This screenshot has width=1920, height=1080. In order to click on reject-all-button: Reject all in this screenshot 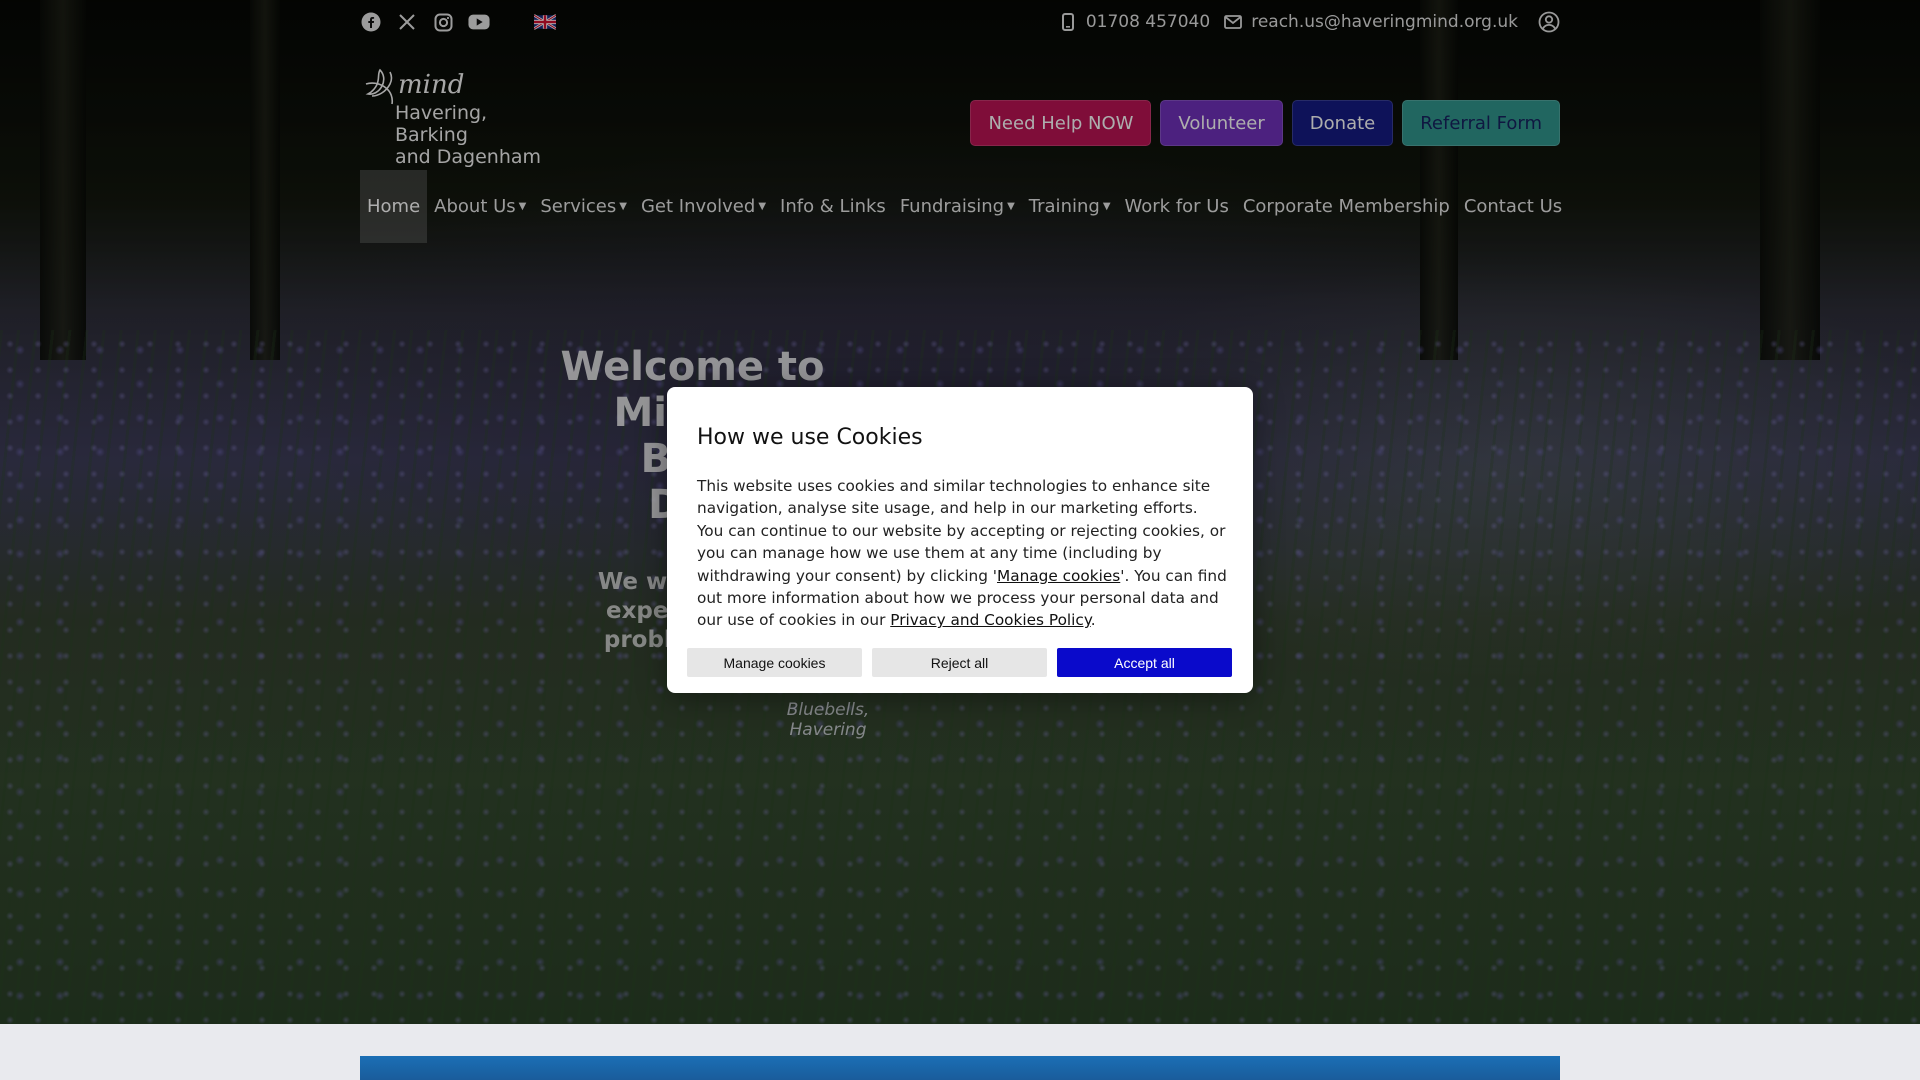, I will do `click(959, 662)`.